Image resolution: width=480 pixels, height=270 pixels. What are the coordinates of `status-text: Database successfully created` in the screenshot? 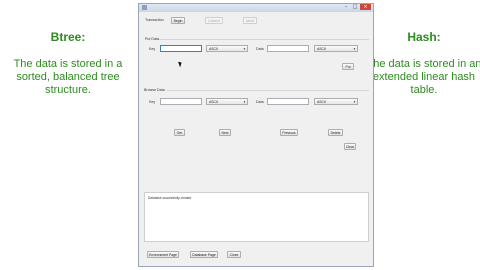 It's located at (170, 198).